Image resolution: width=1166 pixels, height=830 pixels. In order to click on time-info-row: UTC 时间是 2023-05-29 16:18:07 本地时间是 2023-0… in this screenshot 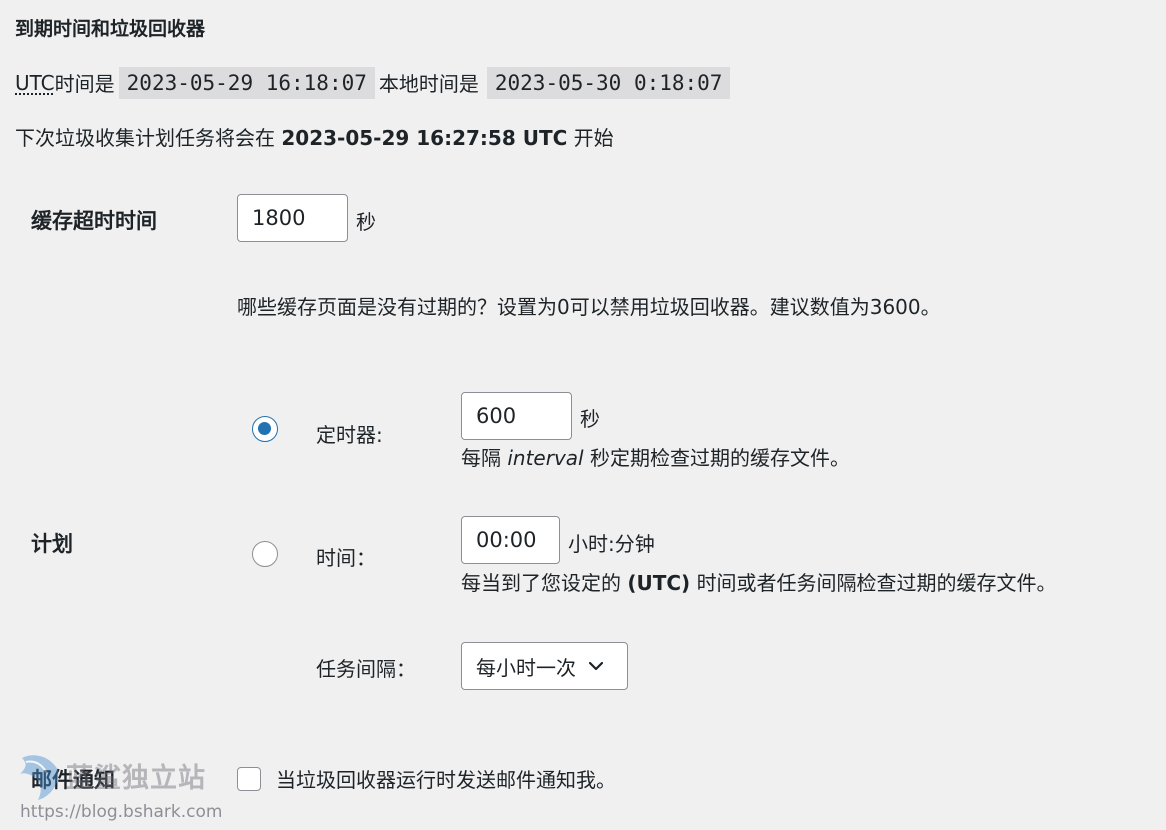, I will do `click(374, 82)`.